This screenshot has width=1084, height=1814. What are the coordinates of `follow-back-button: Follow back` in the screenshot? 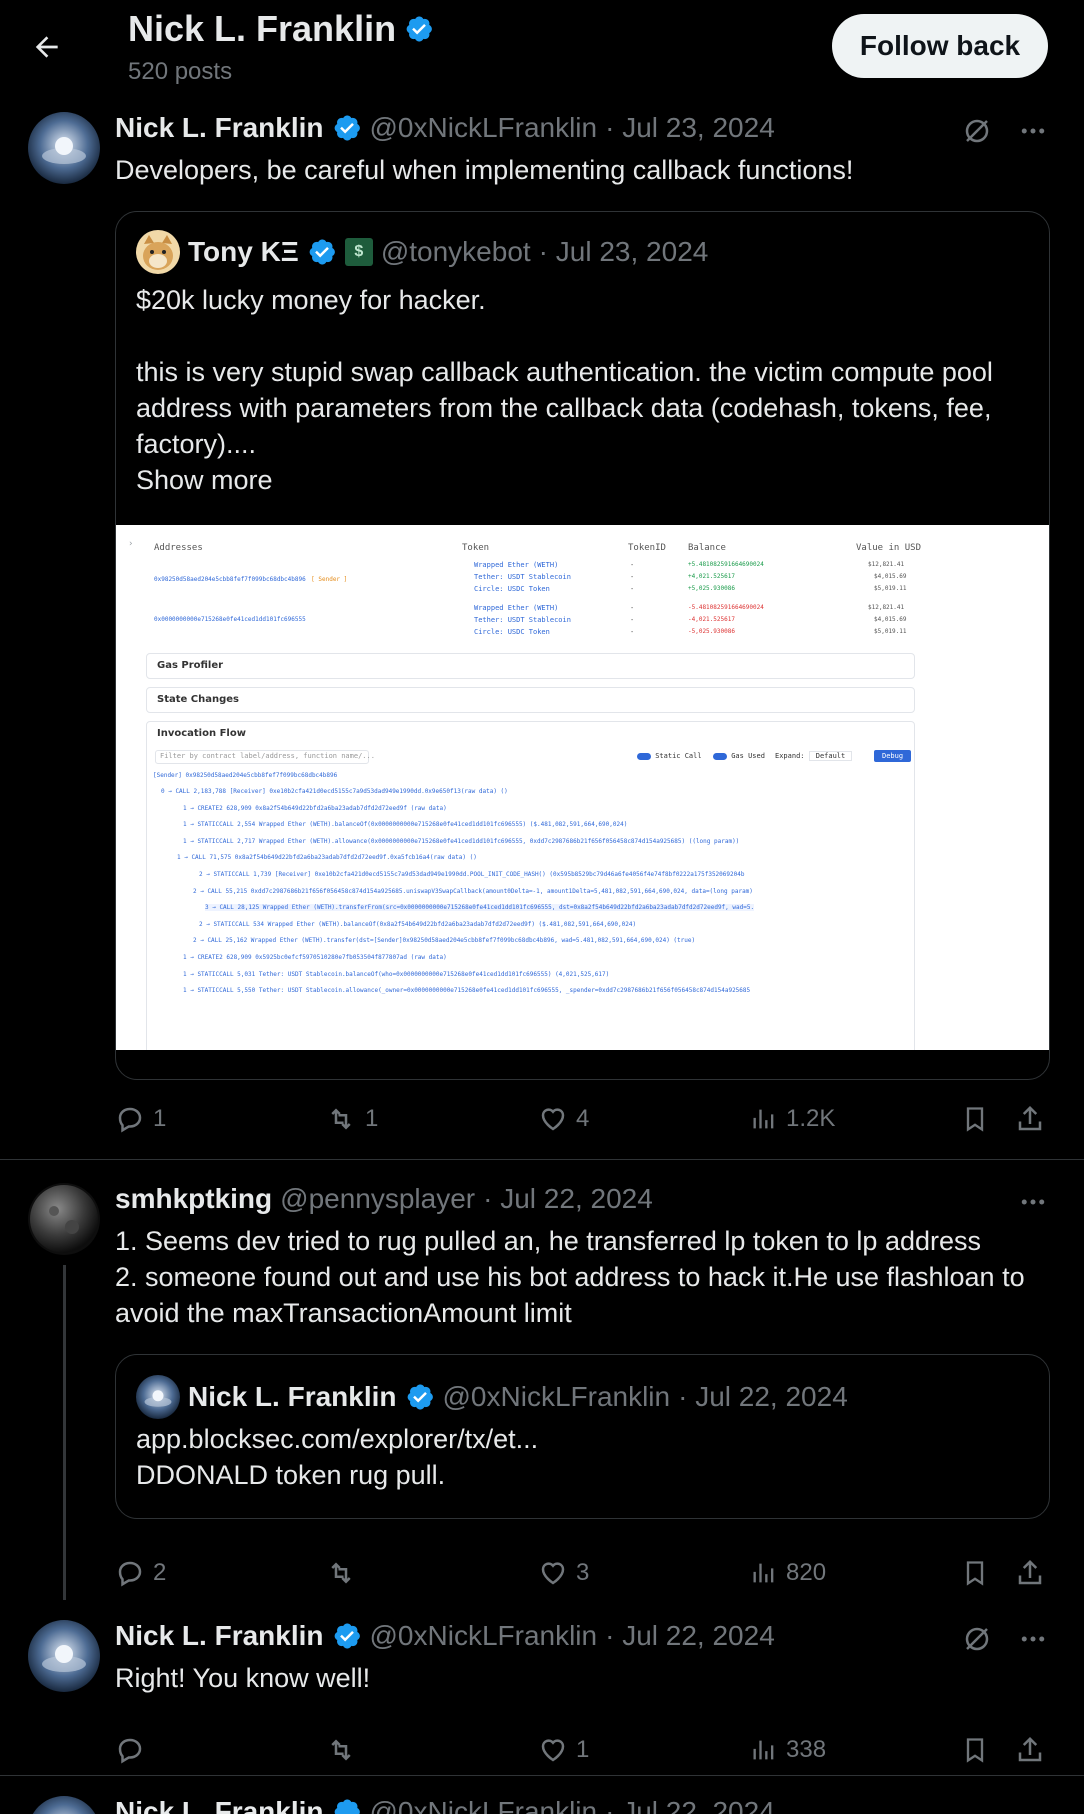 It's located at (940, 46).